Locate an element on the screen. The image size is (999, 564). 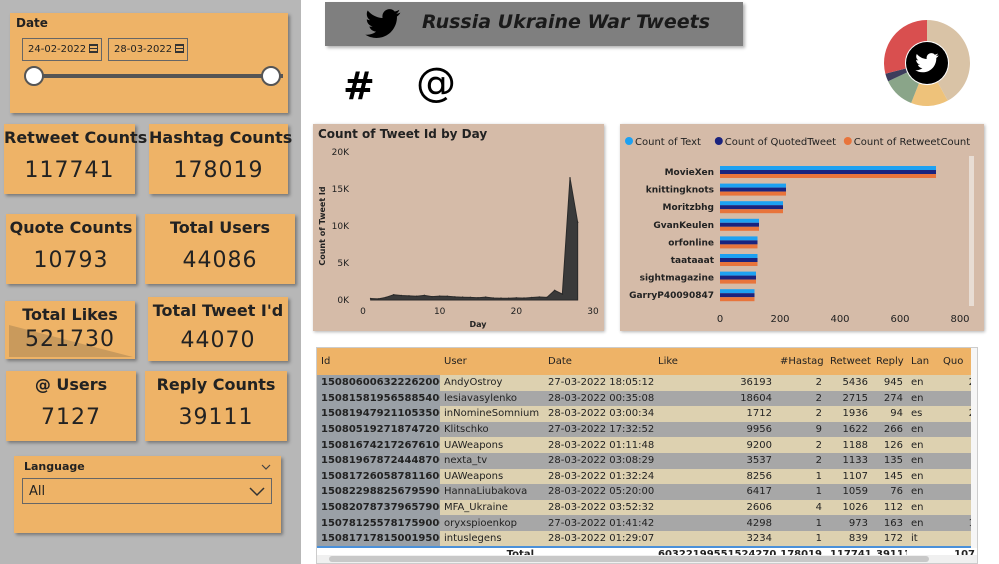
kpi-label: Retweet Counts is located at coordinates (76, 137).